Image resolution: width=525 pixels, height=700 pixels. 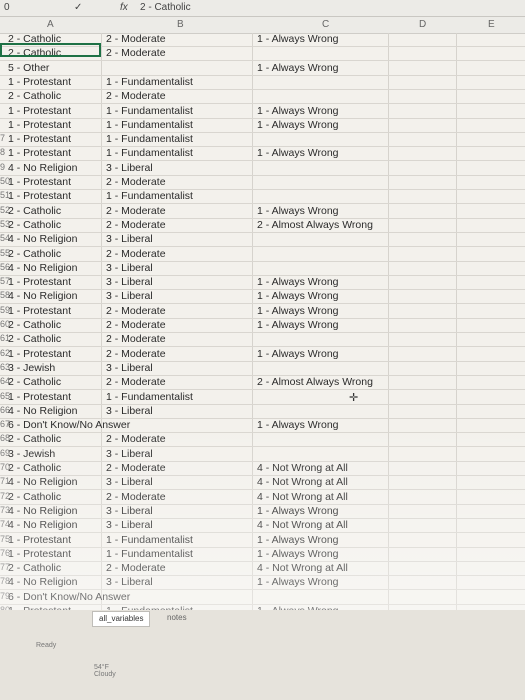 What do you see at coordinates (2, 138) in the screenshot?
I see `row-number: 7` at bounding box center [2, 138].